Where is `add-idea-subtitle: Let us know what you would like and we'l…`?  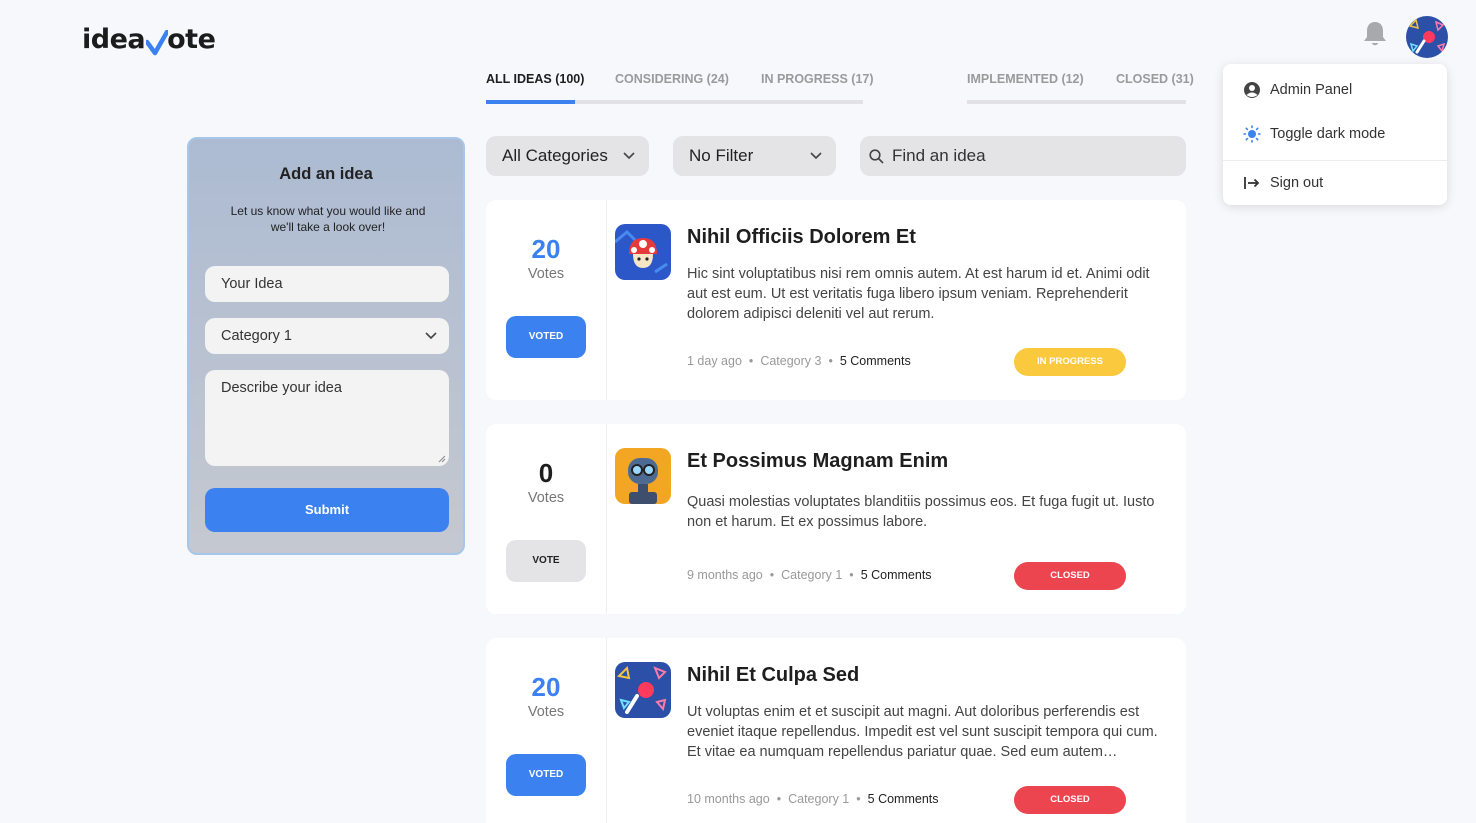 add-idea-subtitle: Let us know what you would like and we'l… is located at coordinates (328, 219).